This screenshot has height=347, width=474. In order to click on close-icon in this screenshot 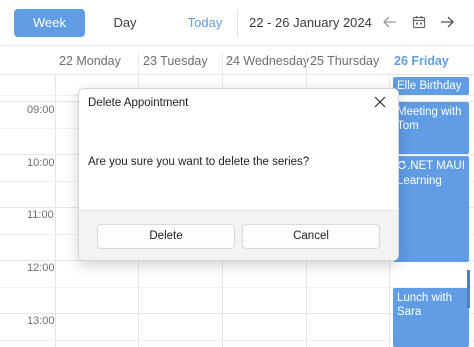, I will do `click(380, 102)`.